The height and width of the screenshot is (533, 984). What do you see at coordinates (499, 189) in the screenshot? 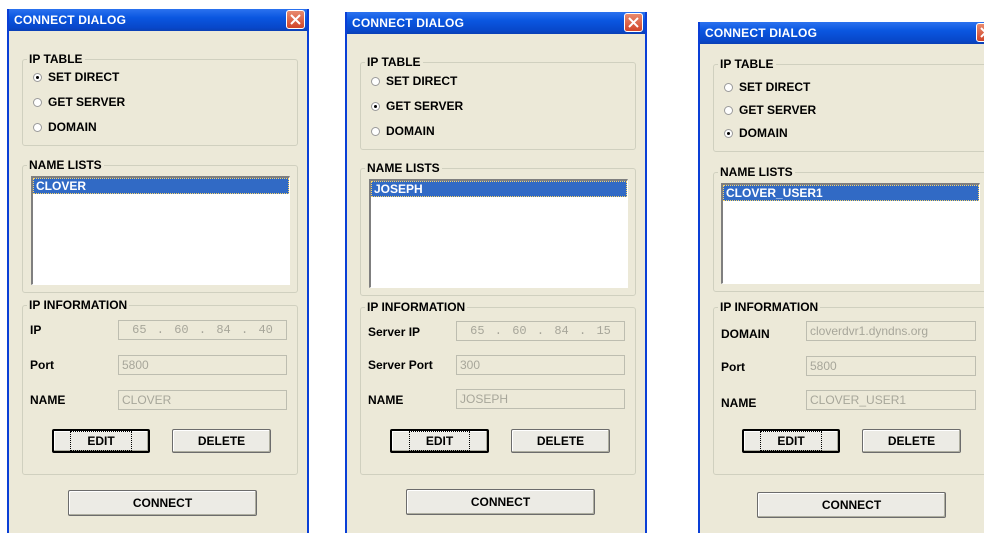
I see `list-item-selected: JOSEPH` at bounding box center [499, 189].